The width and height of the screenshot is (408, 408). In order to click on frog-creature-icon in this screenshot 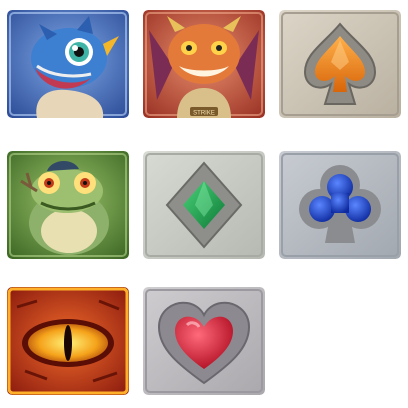, I will do `click(68, 205)`.